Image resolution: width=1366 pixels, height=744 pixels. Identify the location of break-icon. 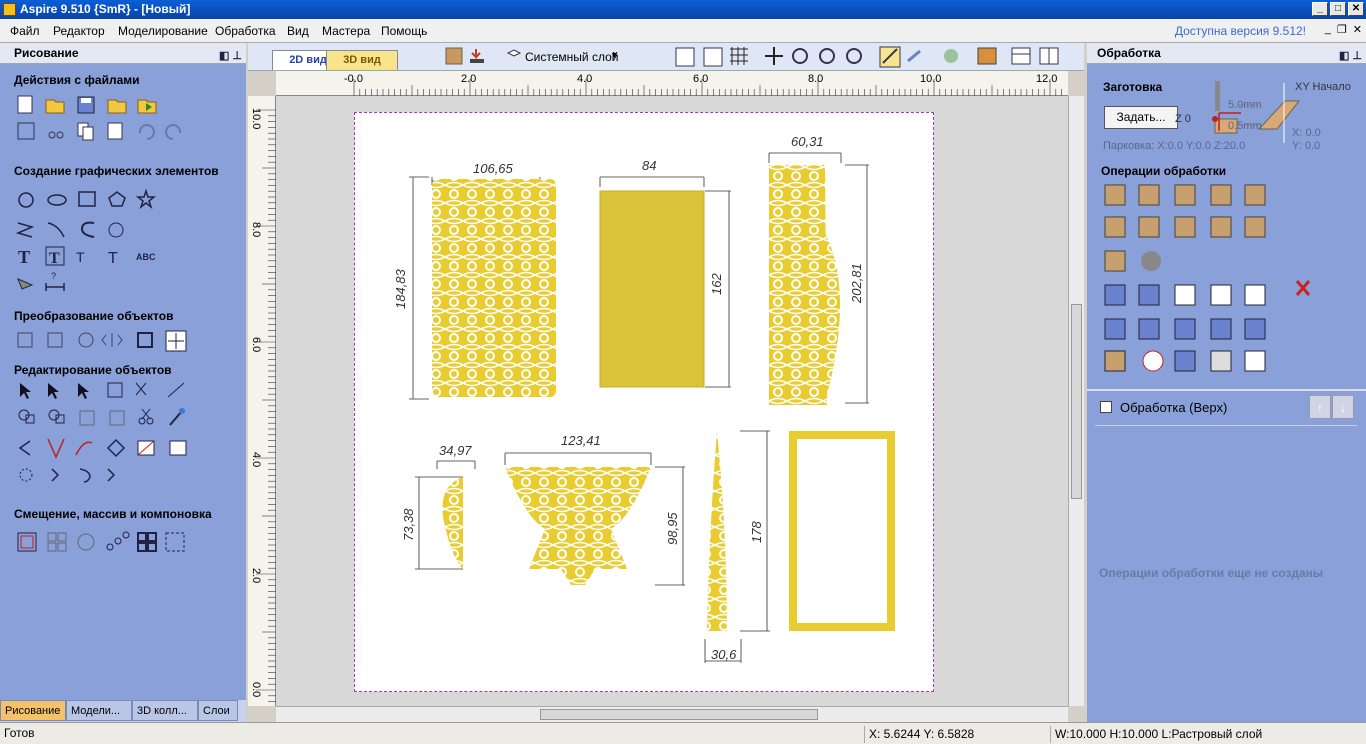
(55, 475).